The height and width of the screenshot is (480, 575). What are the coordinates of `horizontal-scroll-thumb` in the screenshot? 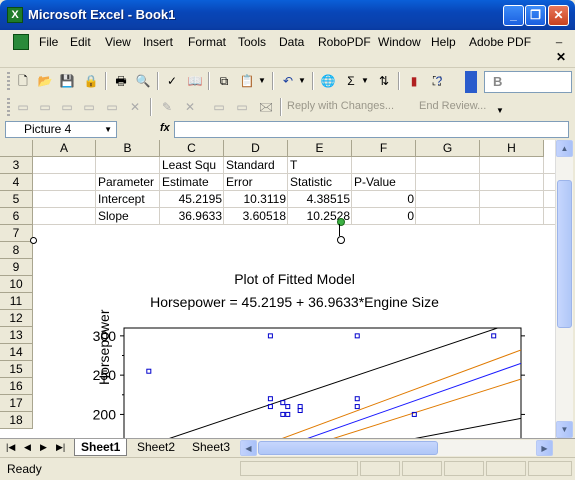 It's located at (348, 448).